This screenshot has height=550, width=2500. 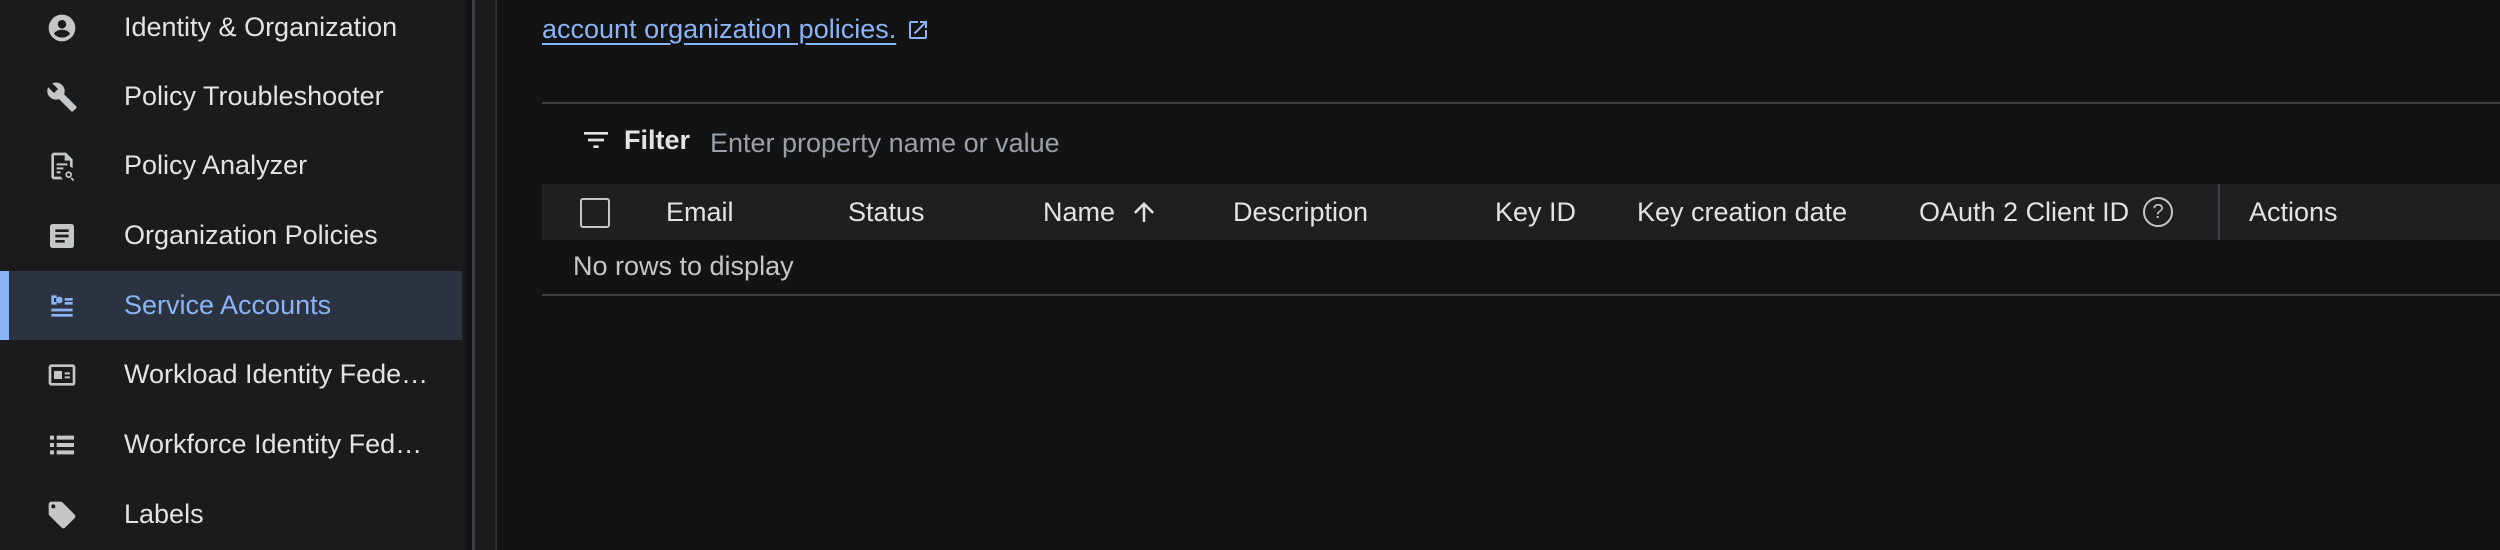 I want to click on column-label: Actions, so click(x=2293, y=211).